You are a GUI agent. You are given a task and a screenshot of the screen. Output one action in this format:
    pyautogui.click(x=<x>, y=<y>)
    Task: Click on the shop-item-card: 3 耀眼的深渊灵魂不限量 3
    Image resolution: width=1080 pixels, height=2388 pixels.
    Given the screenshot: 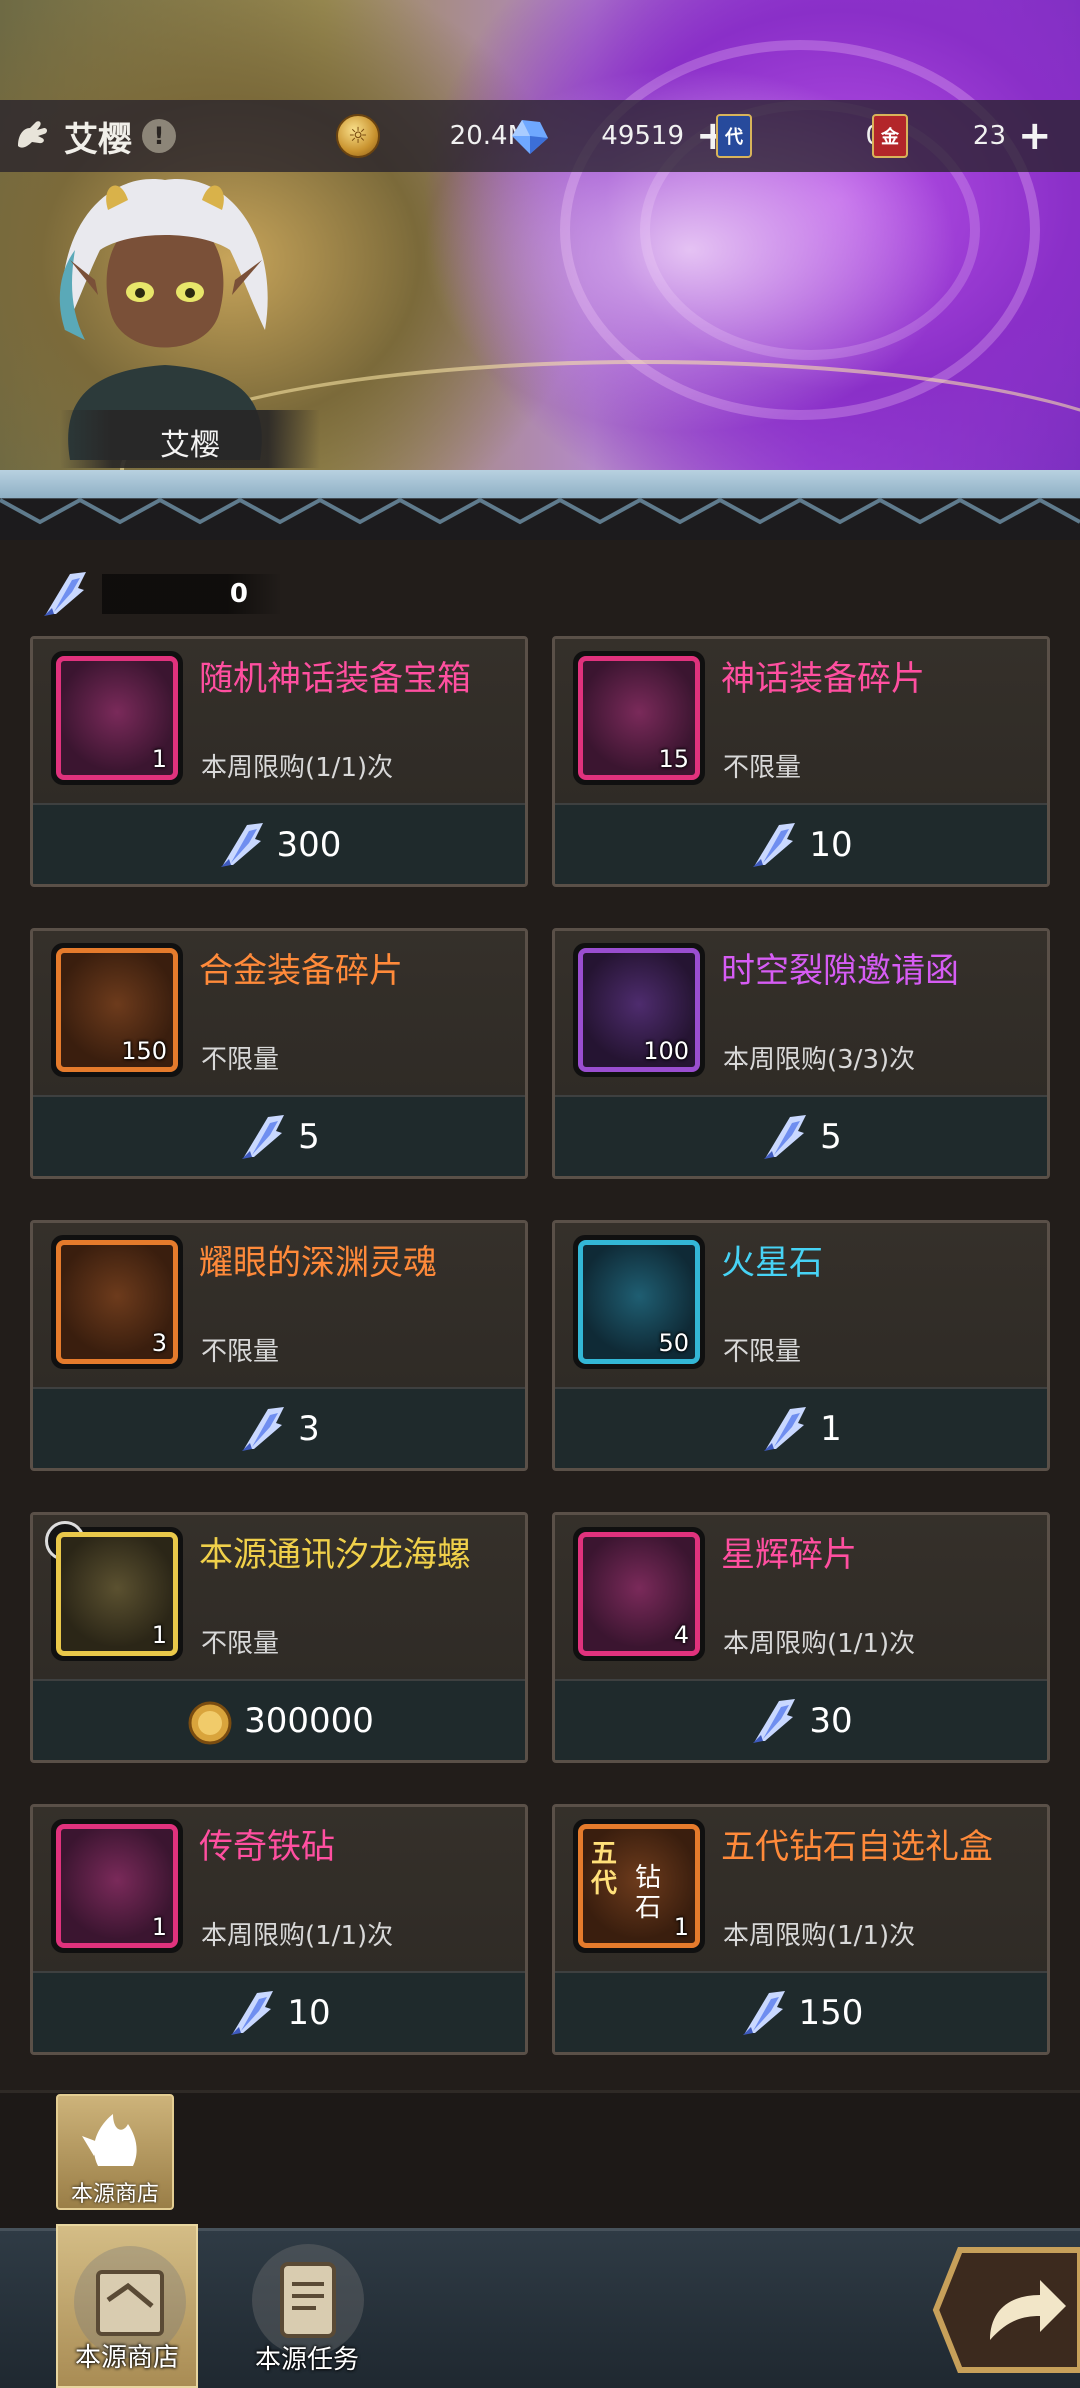 What is the action you would take?
    pyautogui.click(x=279, y=1345)
    